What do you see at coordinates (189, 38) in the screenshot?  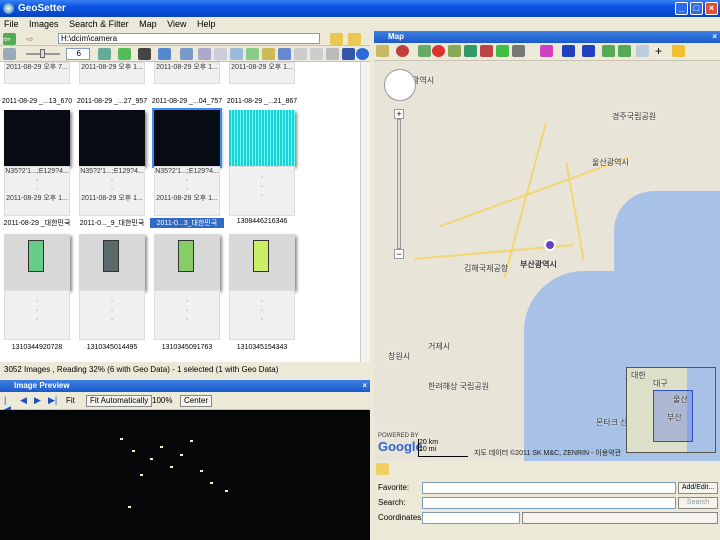 I see `path-input: H:\dcim\camera` at bounding box center [189, 38].